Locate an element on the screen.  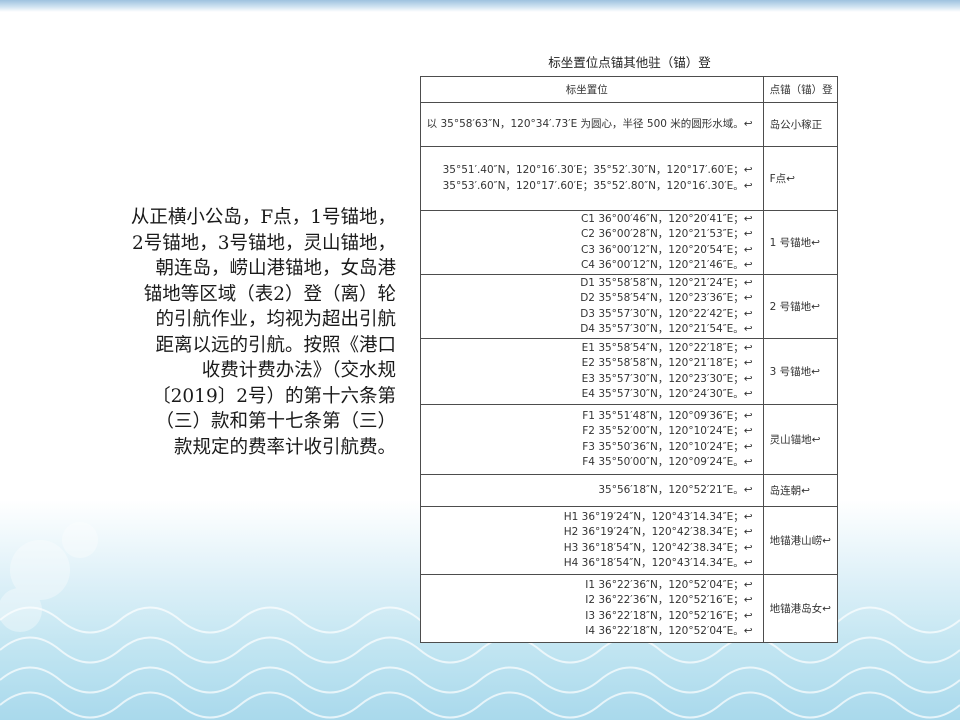
anchor-point-cell: 1 号锚地↩ is located at coordinates (800, 242).